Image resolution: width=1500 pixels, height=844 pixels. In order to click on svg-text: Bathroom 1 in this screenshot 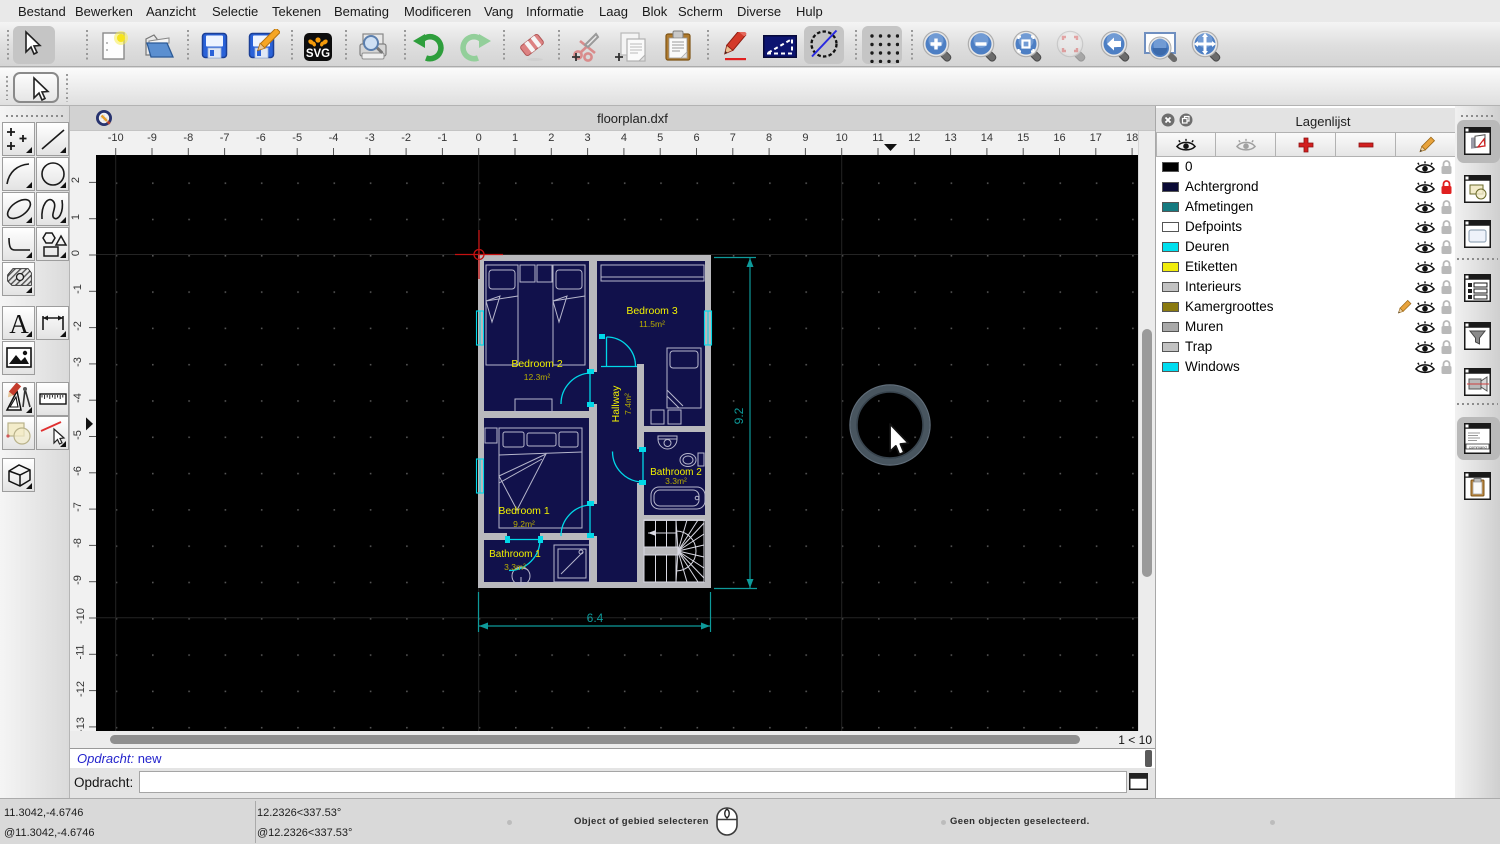, I will do `click(515, 554)`.